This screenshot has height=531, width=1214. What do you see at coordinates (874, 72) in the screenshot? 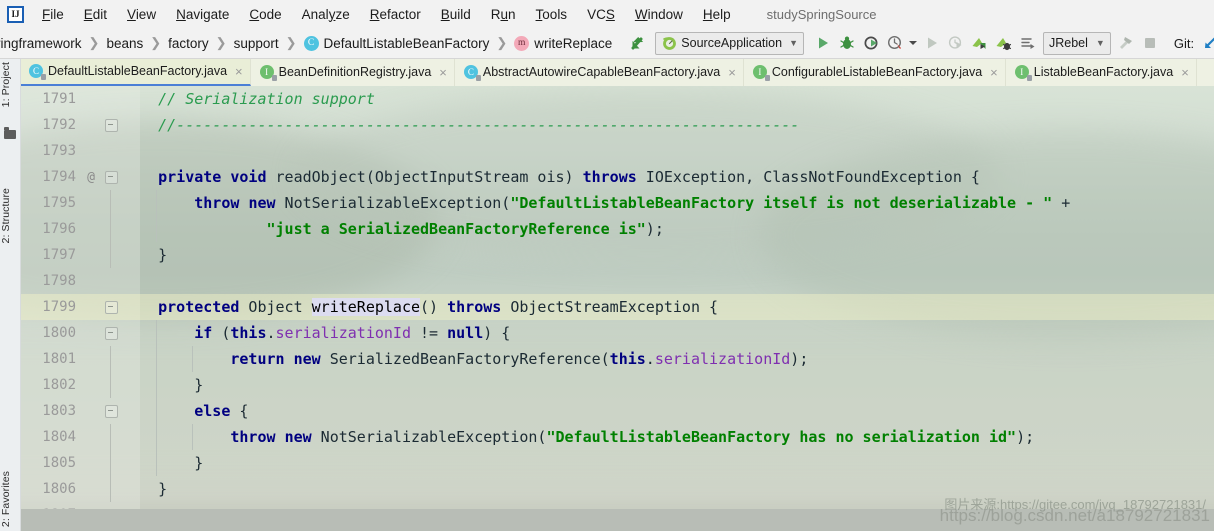
I see `editor-tab-configurable-listable-bean-factory: I ConfigurableListableBeanFactory.java ×` at bounding box center [874, 72].